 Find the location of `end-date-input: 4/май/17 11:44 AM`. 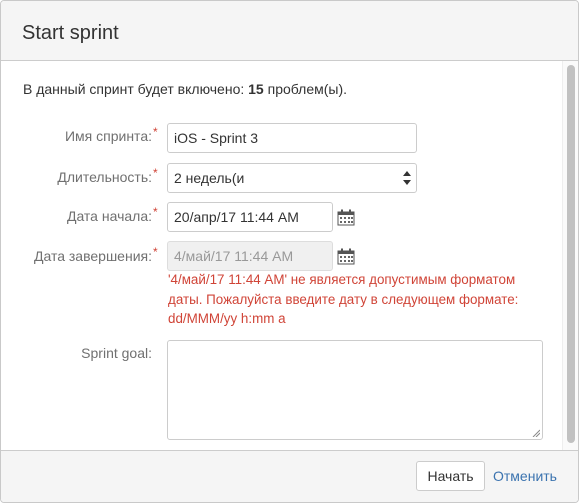

end-date-input: 4/май/17 11:44 AM is located at coordinates (250, 256).